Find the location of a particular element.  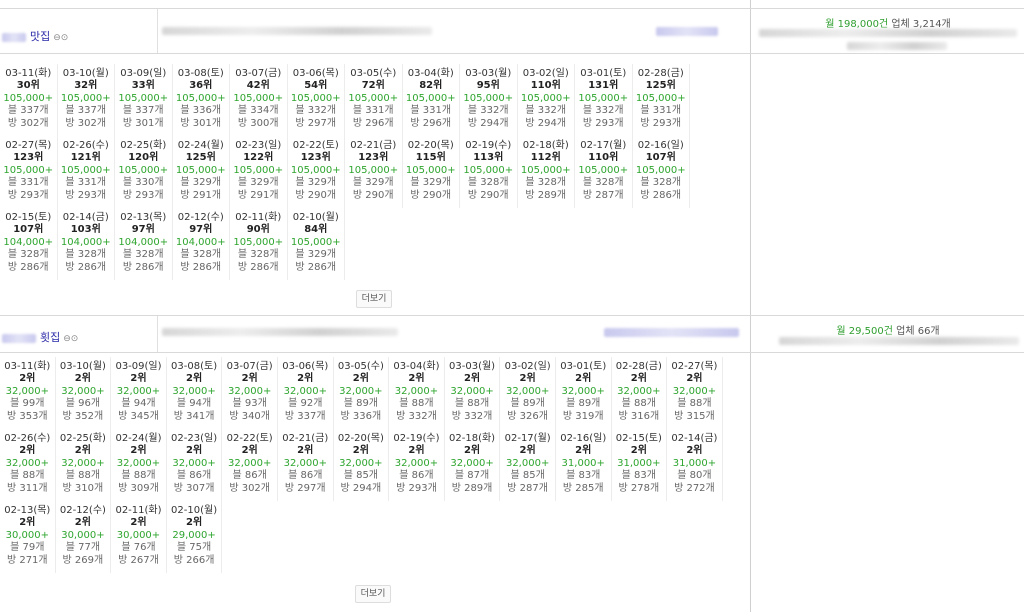

blog-count: 블 88개 is located at coordinates (472, 404).